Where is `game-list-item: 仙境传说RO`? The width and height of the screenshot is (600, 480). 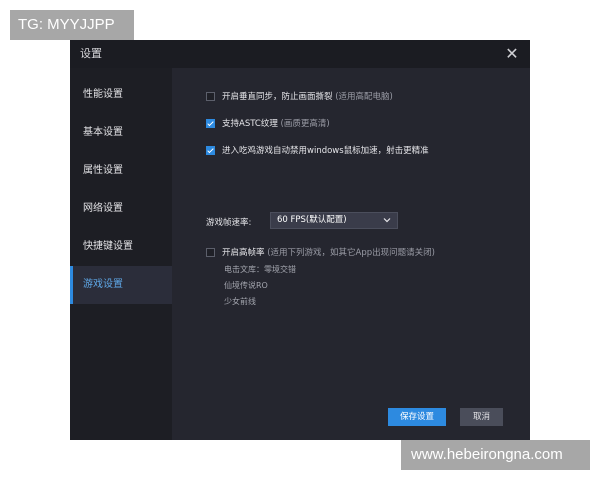
game-list-item: 仙境传说RO is located at coordinates (246, 285).